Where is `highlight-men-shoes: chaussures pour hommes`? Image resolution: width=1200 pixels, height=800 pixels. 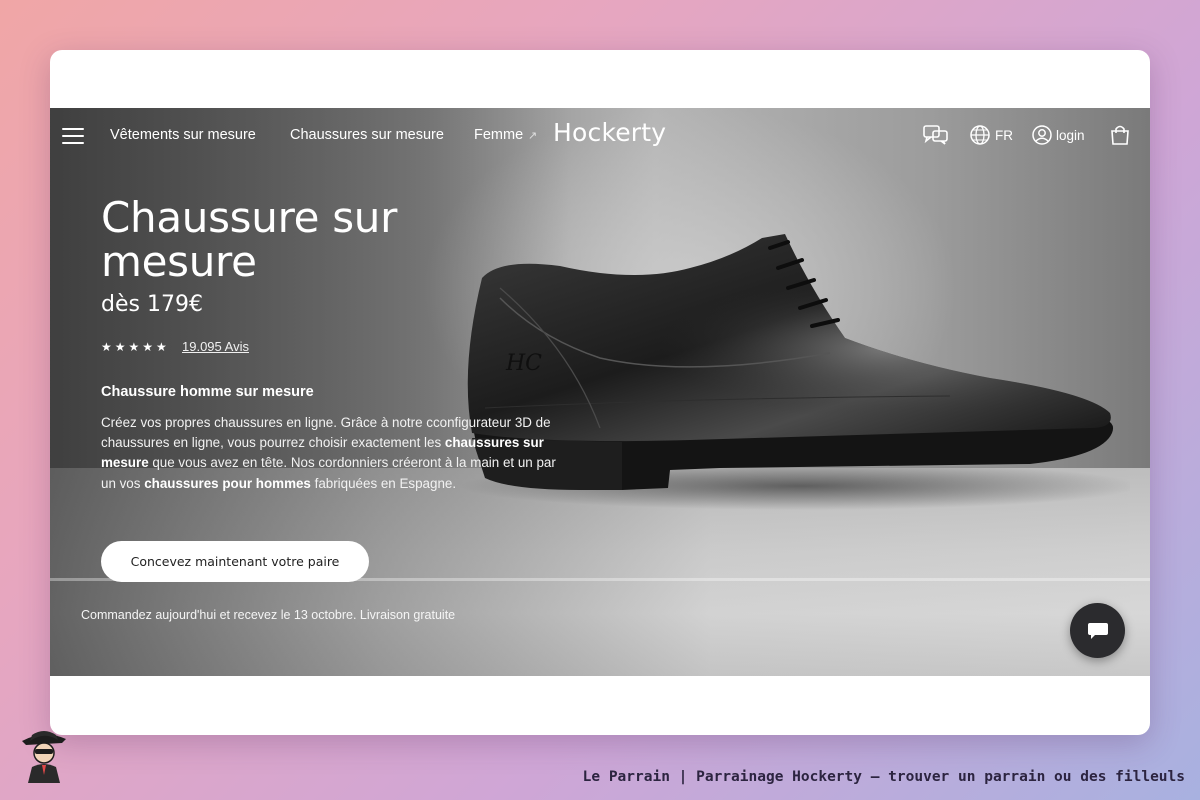 highlight-men-shoes: chaussures pour hommes is located at coordinates (227, 483).